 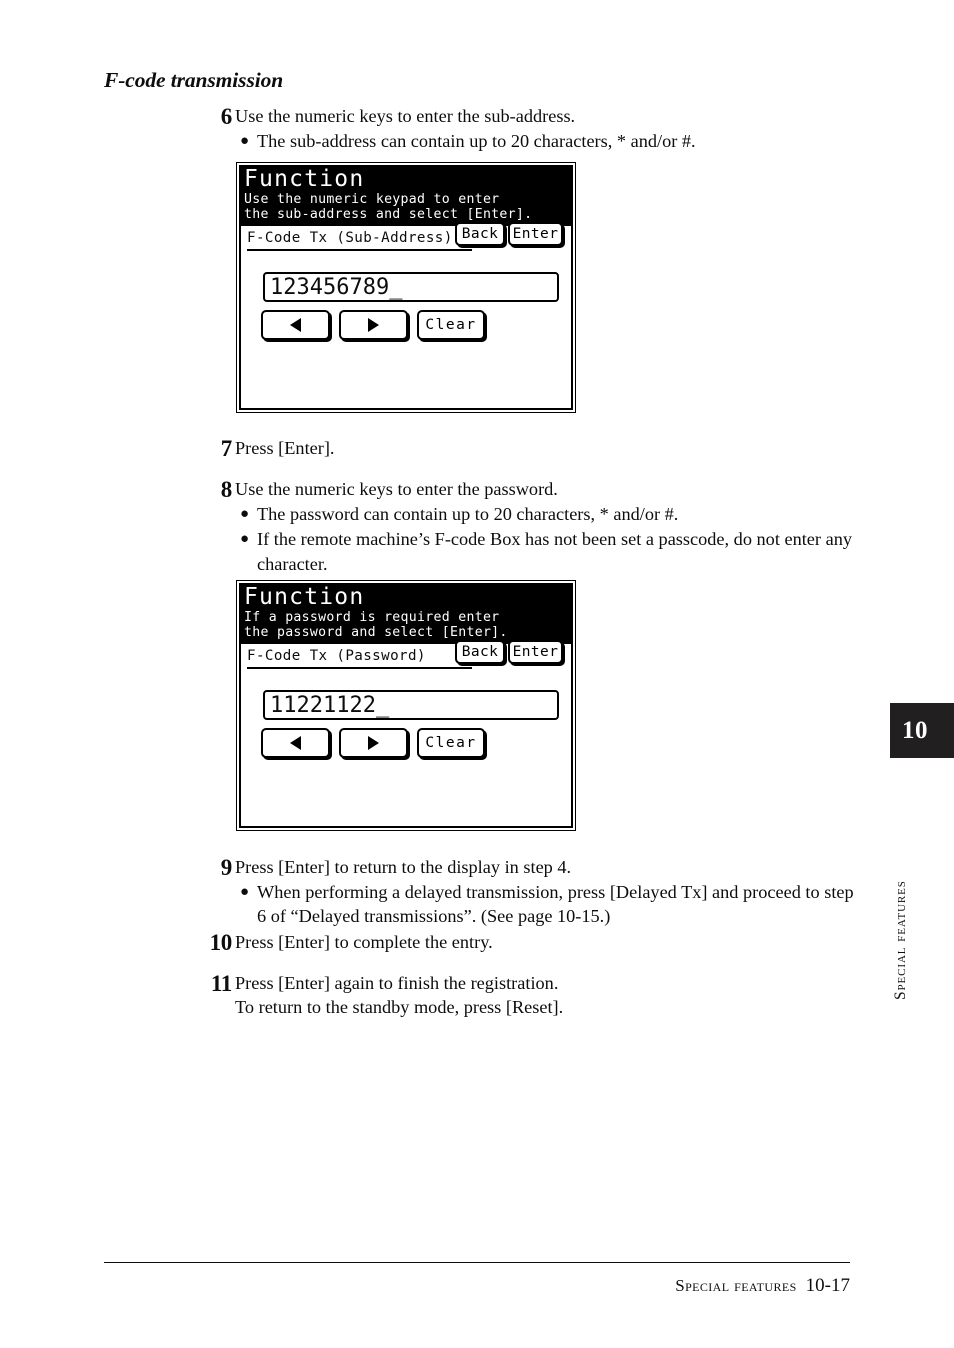 I want to click on step-7: 7 Press [Enter]., so click(x=515, y=448).